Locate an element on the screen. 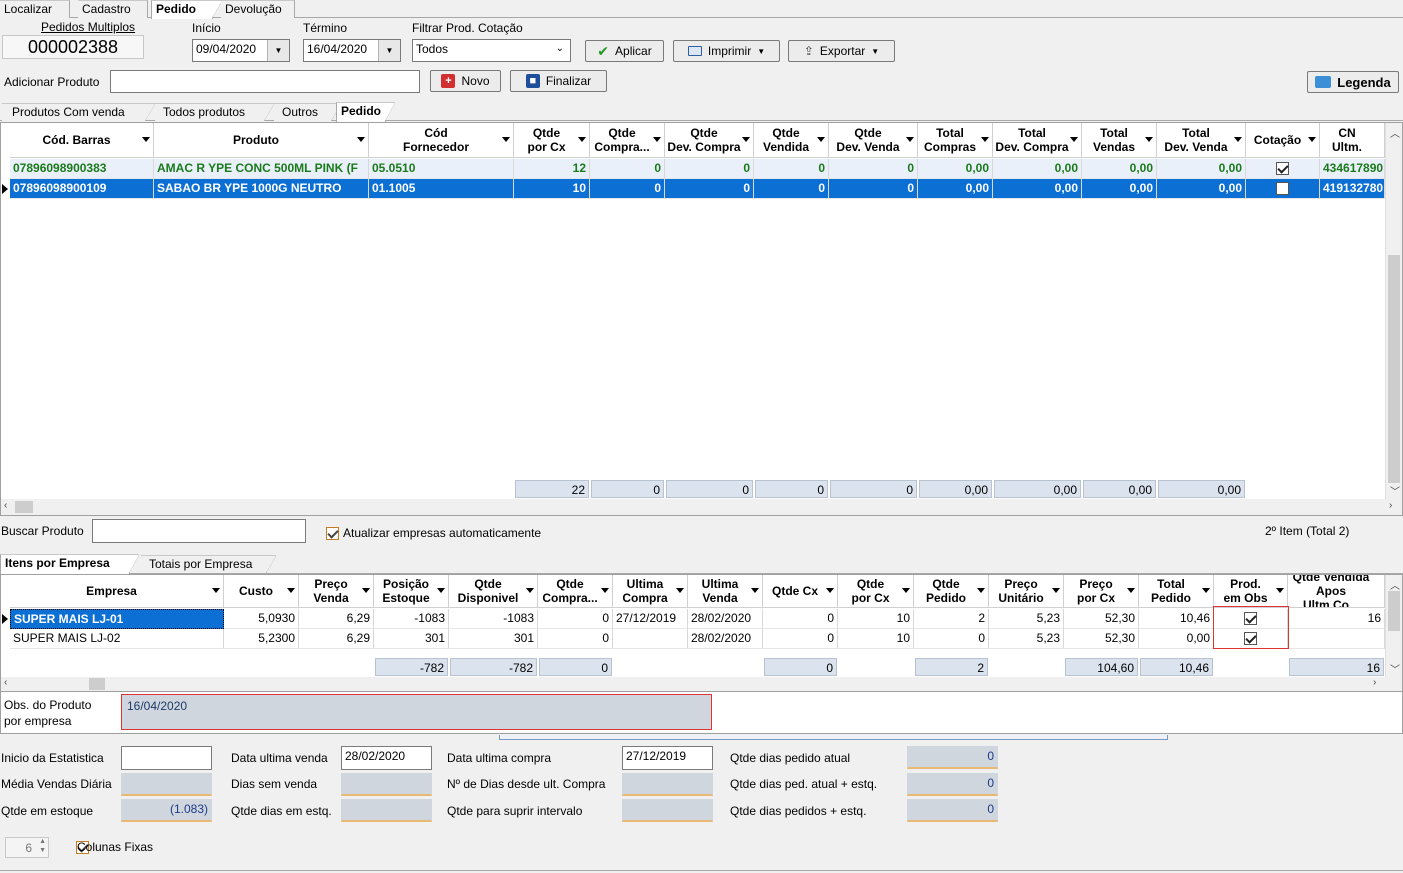 This screenshot has height=873, width=1403. empresas-header-6: Ultima Compra is located at coordinates (650, 591).